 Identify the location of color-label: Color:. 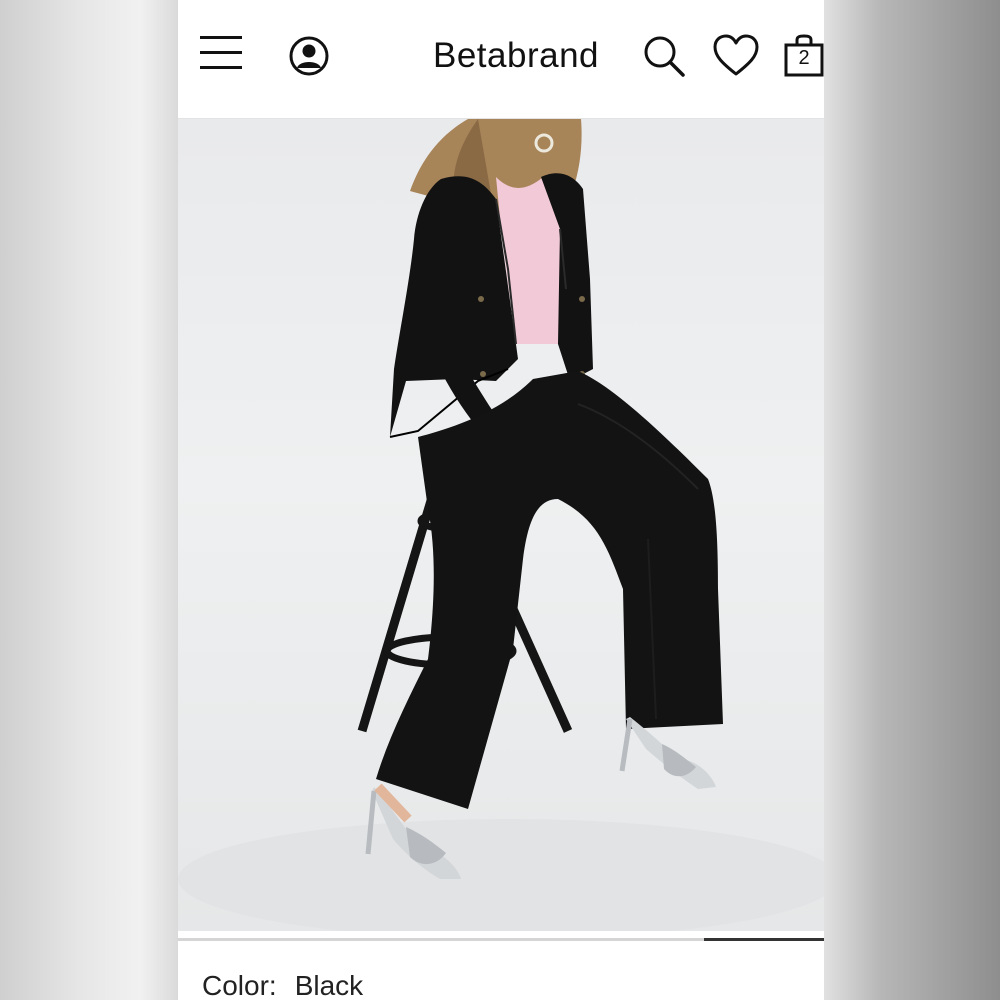
(239, 985).